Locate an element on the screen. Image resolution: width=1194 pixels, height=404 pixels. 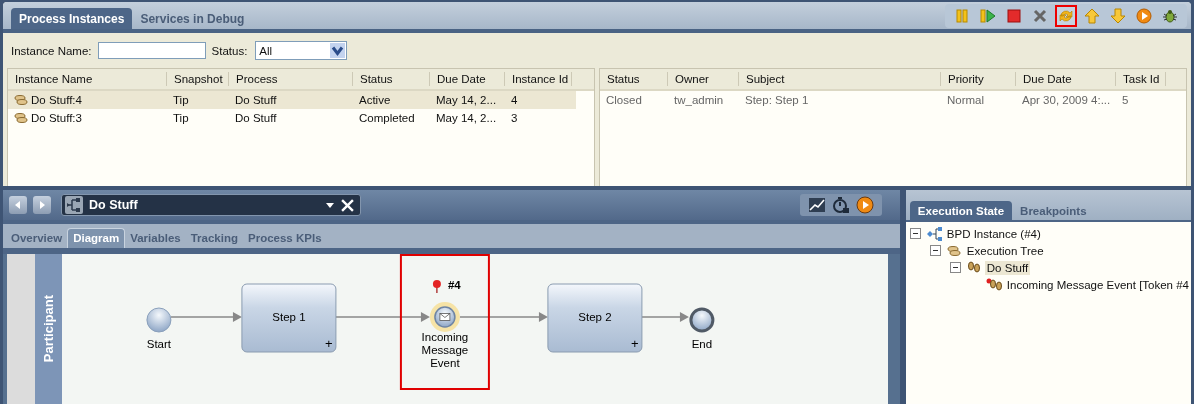
lane-label: Participant is located at coordinates (48, 329).